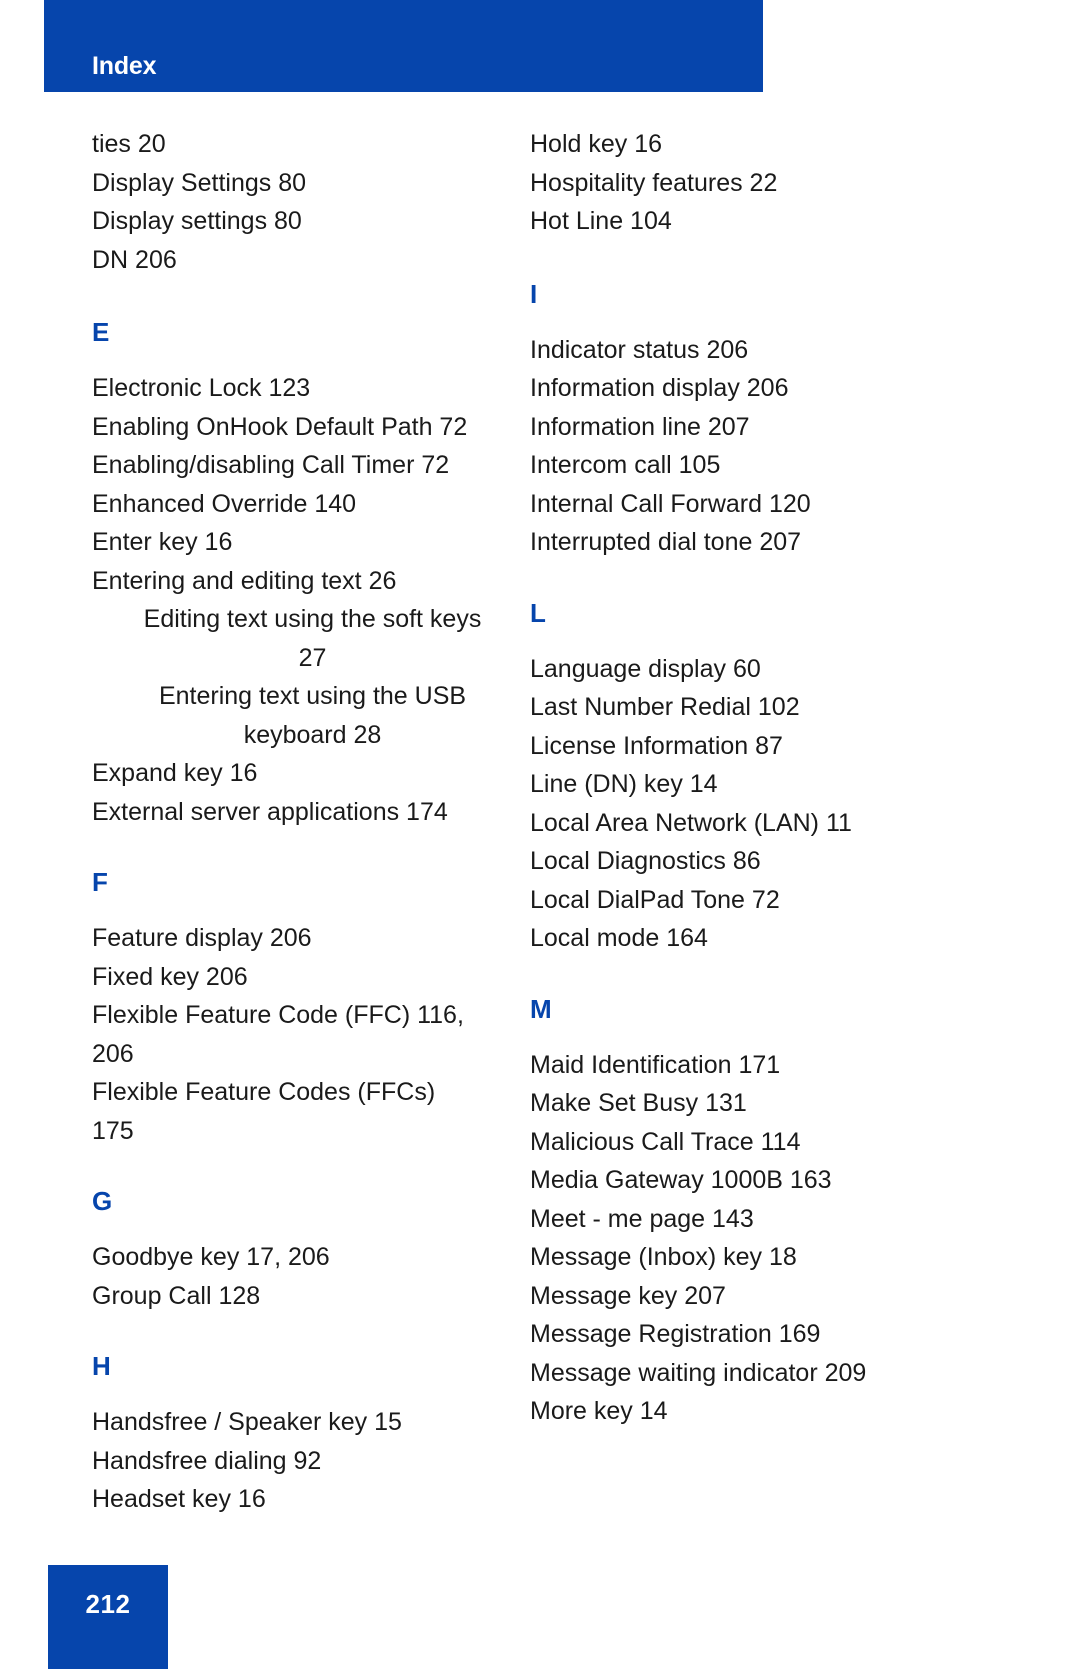 The width and height of the screenshot is (1080, 1669). I want to click on page-number: 212, so click(108, 1604).